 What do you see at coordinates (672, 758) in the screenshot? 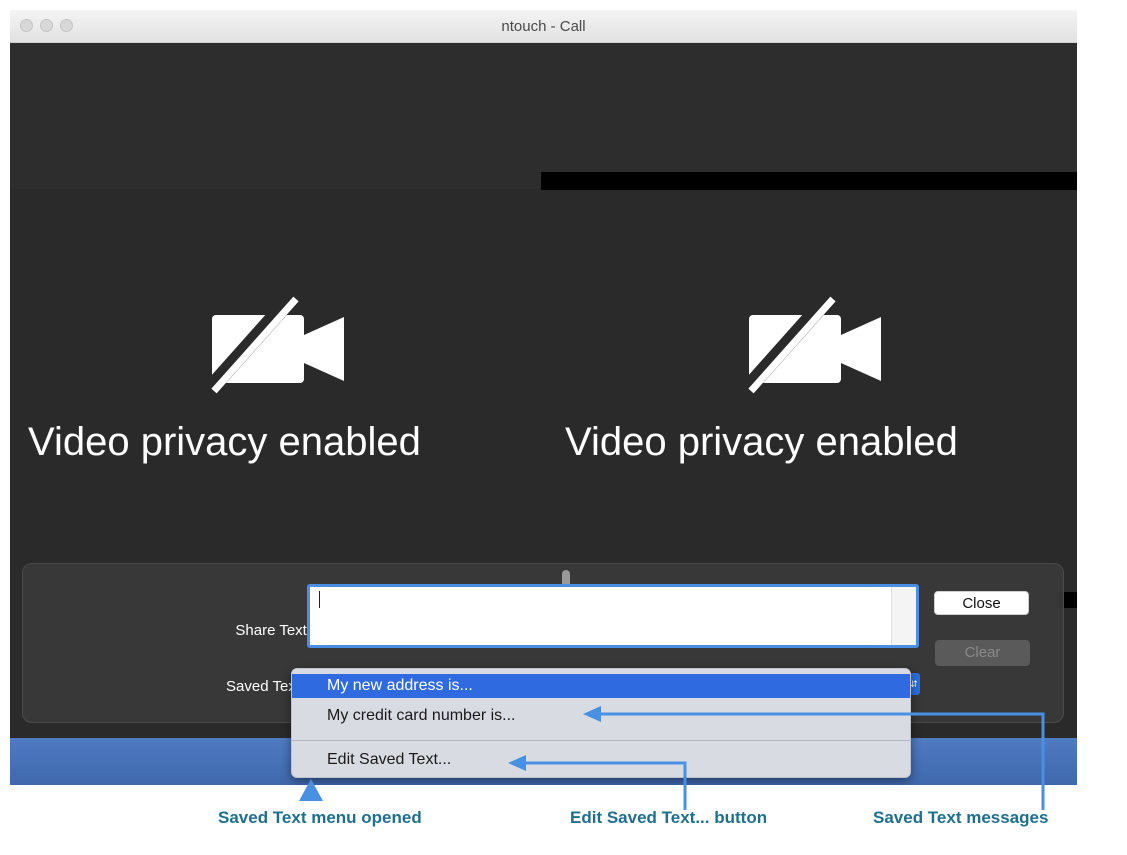
I see `callout-arrows` at bounding box center [672, 758].